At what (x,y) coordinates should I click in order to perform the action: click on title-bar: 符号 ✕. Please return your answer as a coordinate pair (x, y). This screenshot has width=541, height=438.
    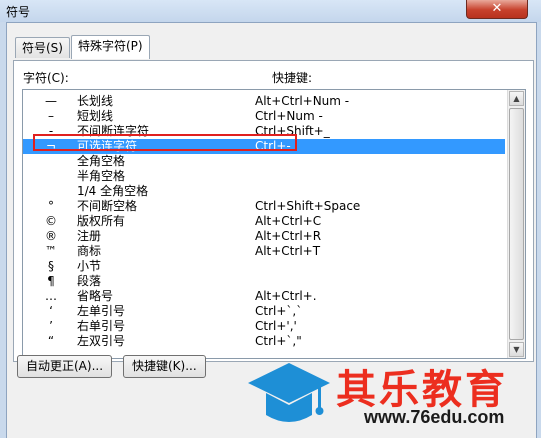
    Looking at the image, I should click on (270, 11).